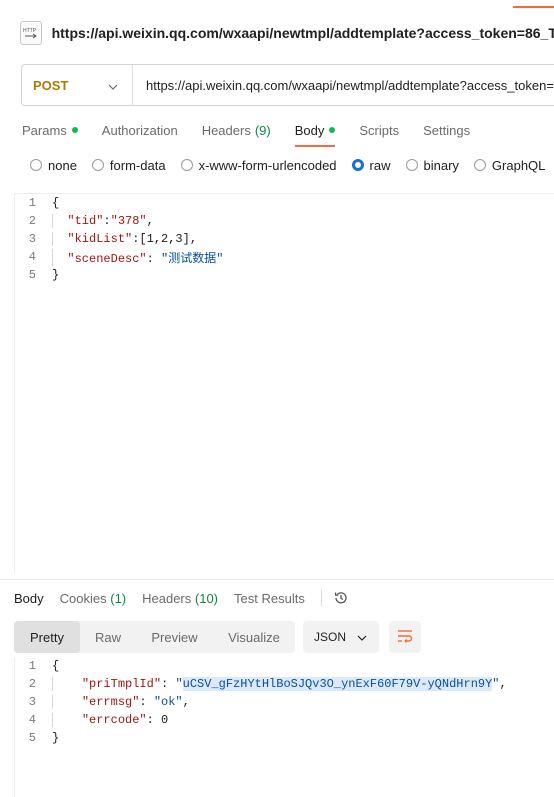 The image size is (554, 797). I want to click on tab-headers-count: (9), so click(262, 130).